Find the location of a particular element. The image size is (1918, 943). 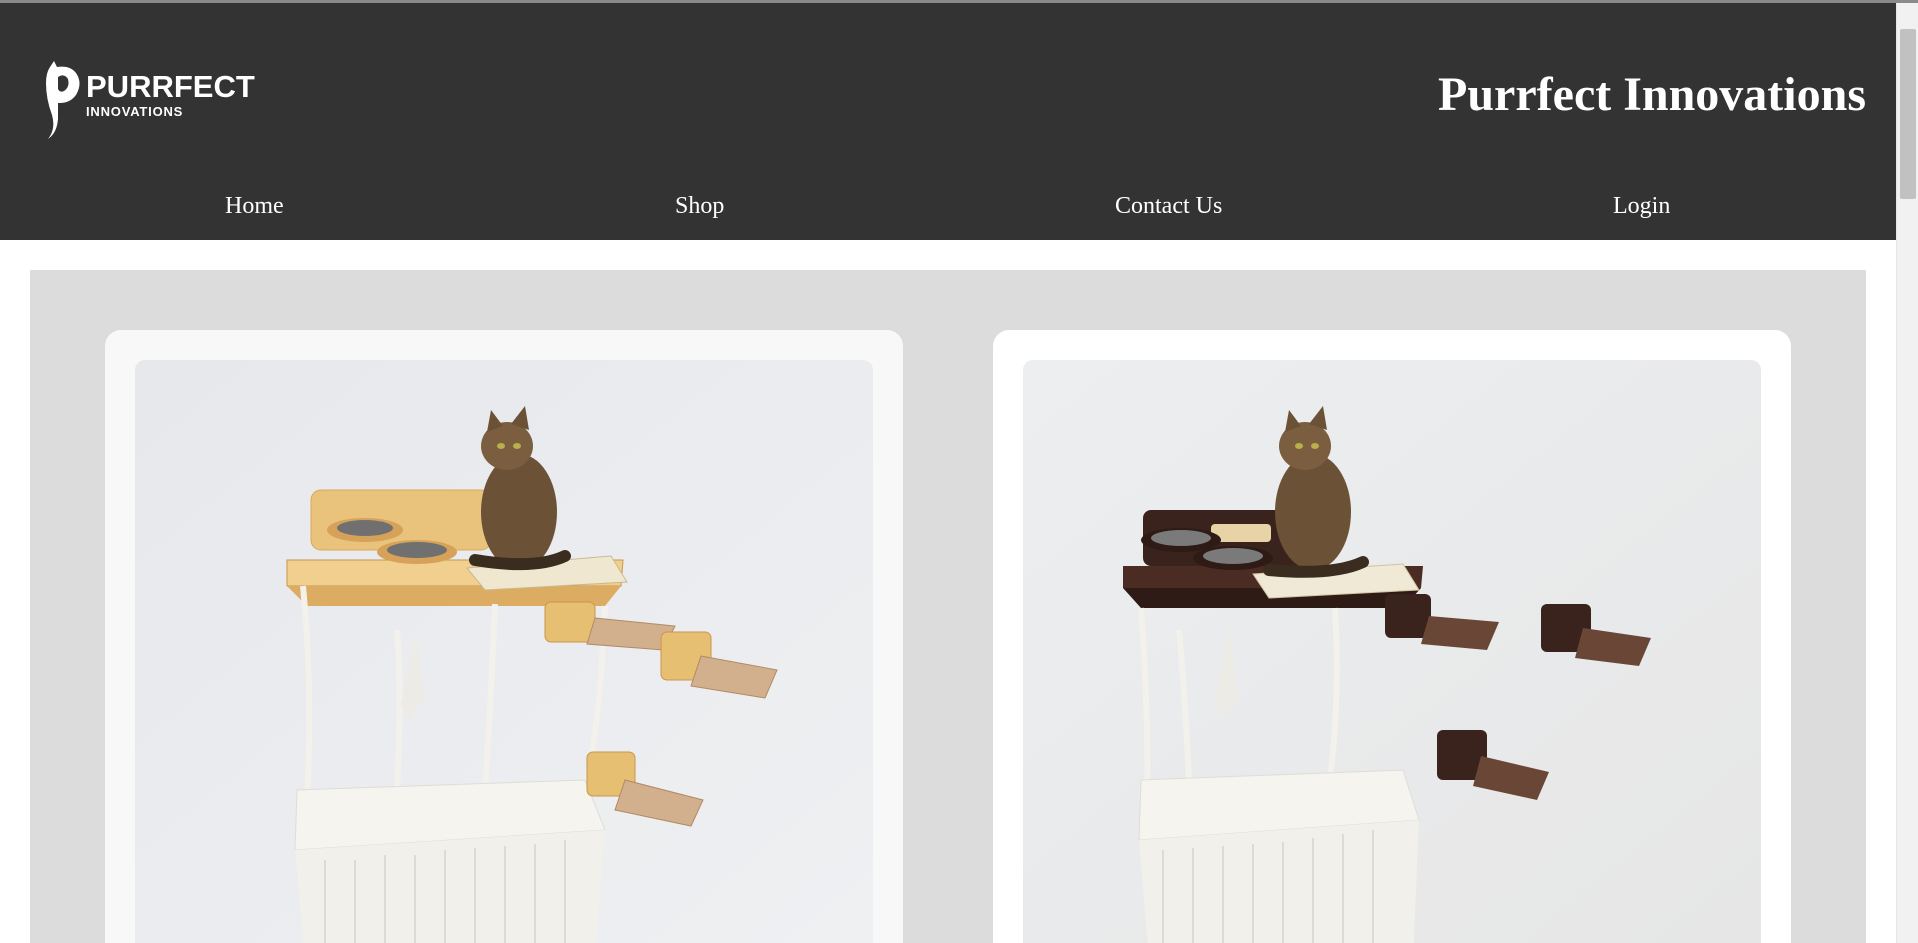

nav-login-link: Login is located at coordinates (1641, 206).